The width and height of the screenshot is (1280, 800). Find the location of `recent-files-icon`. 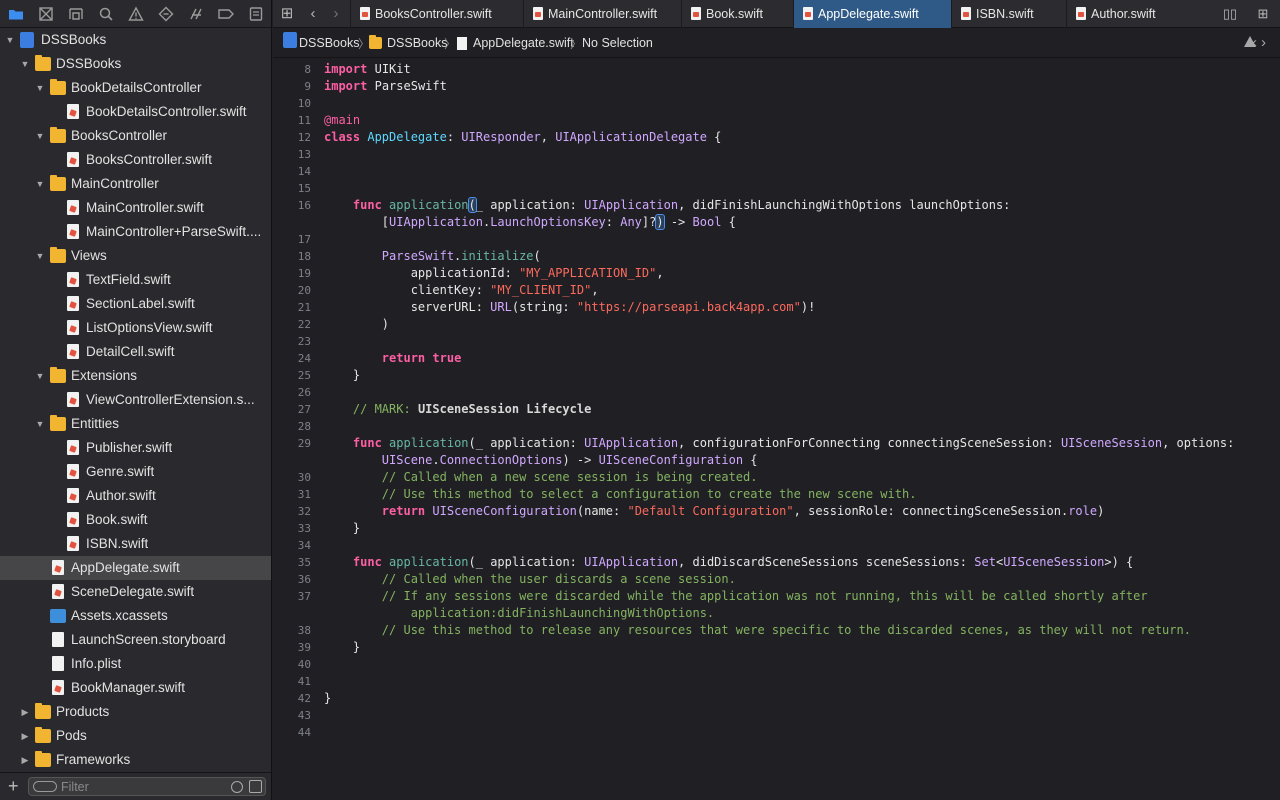

recent-files-icon is located at coordinates (237, 787).